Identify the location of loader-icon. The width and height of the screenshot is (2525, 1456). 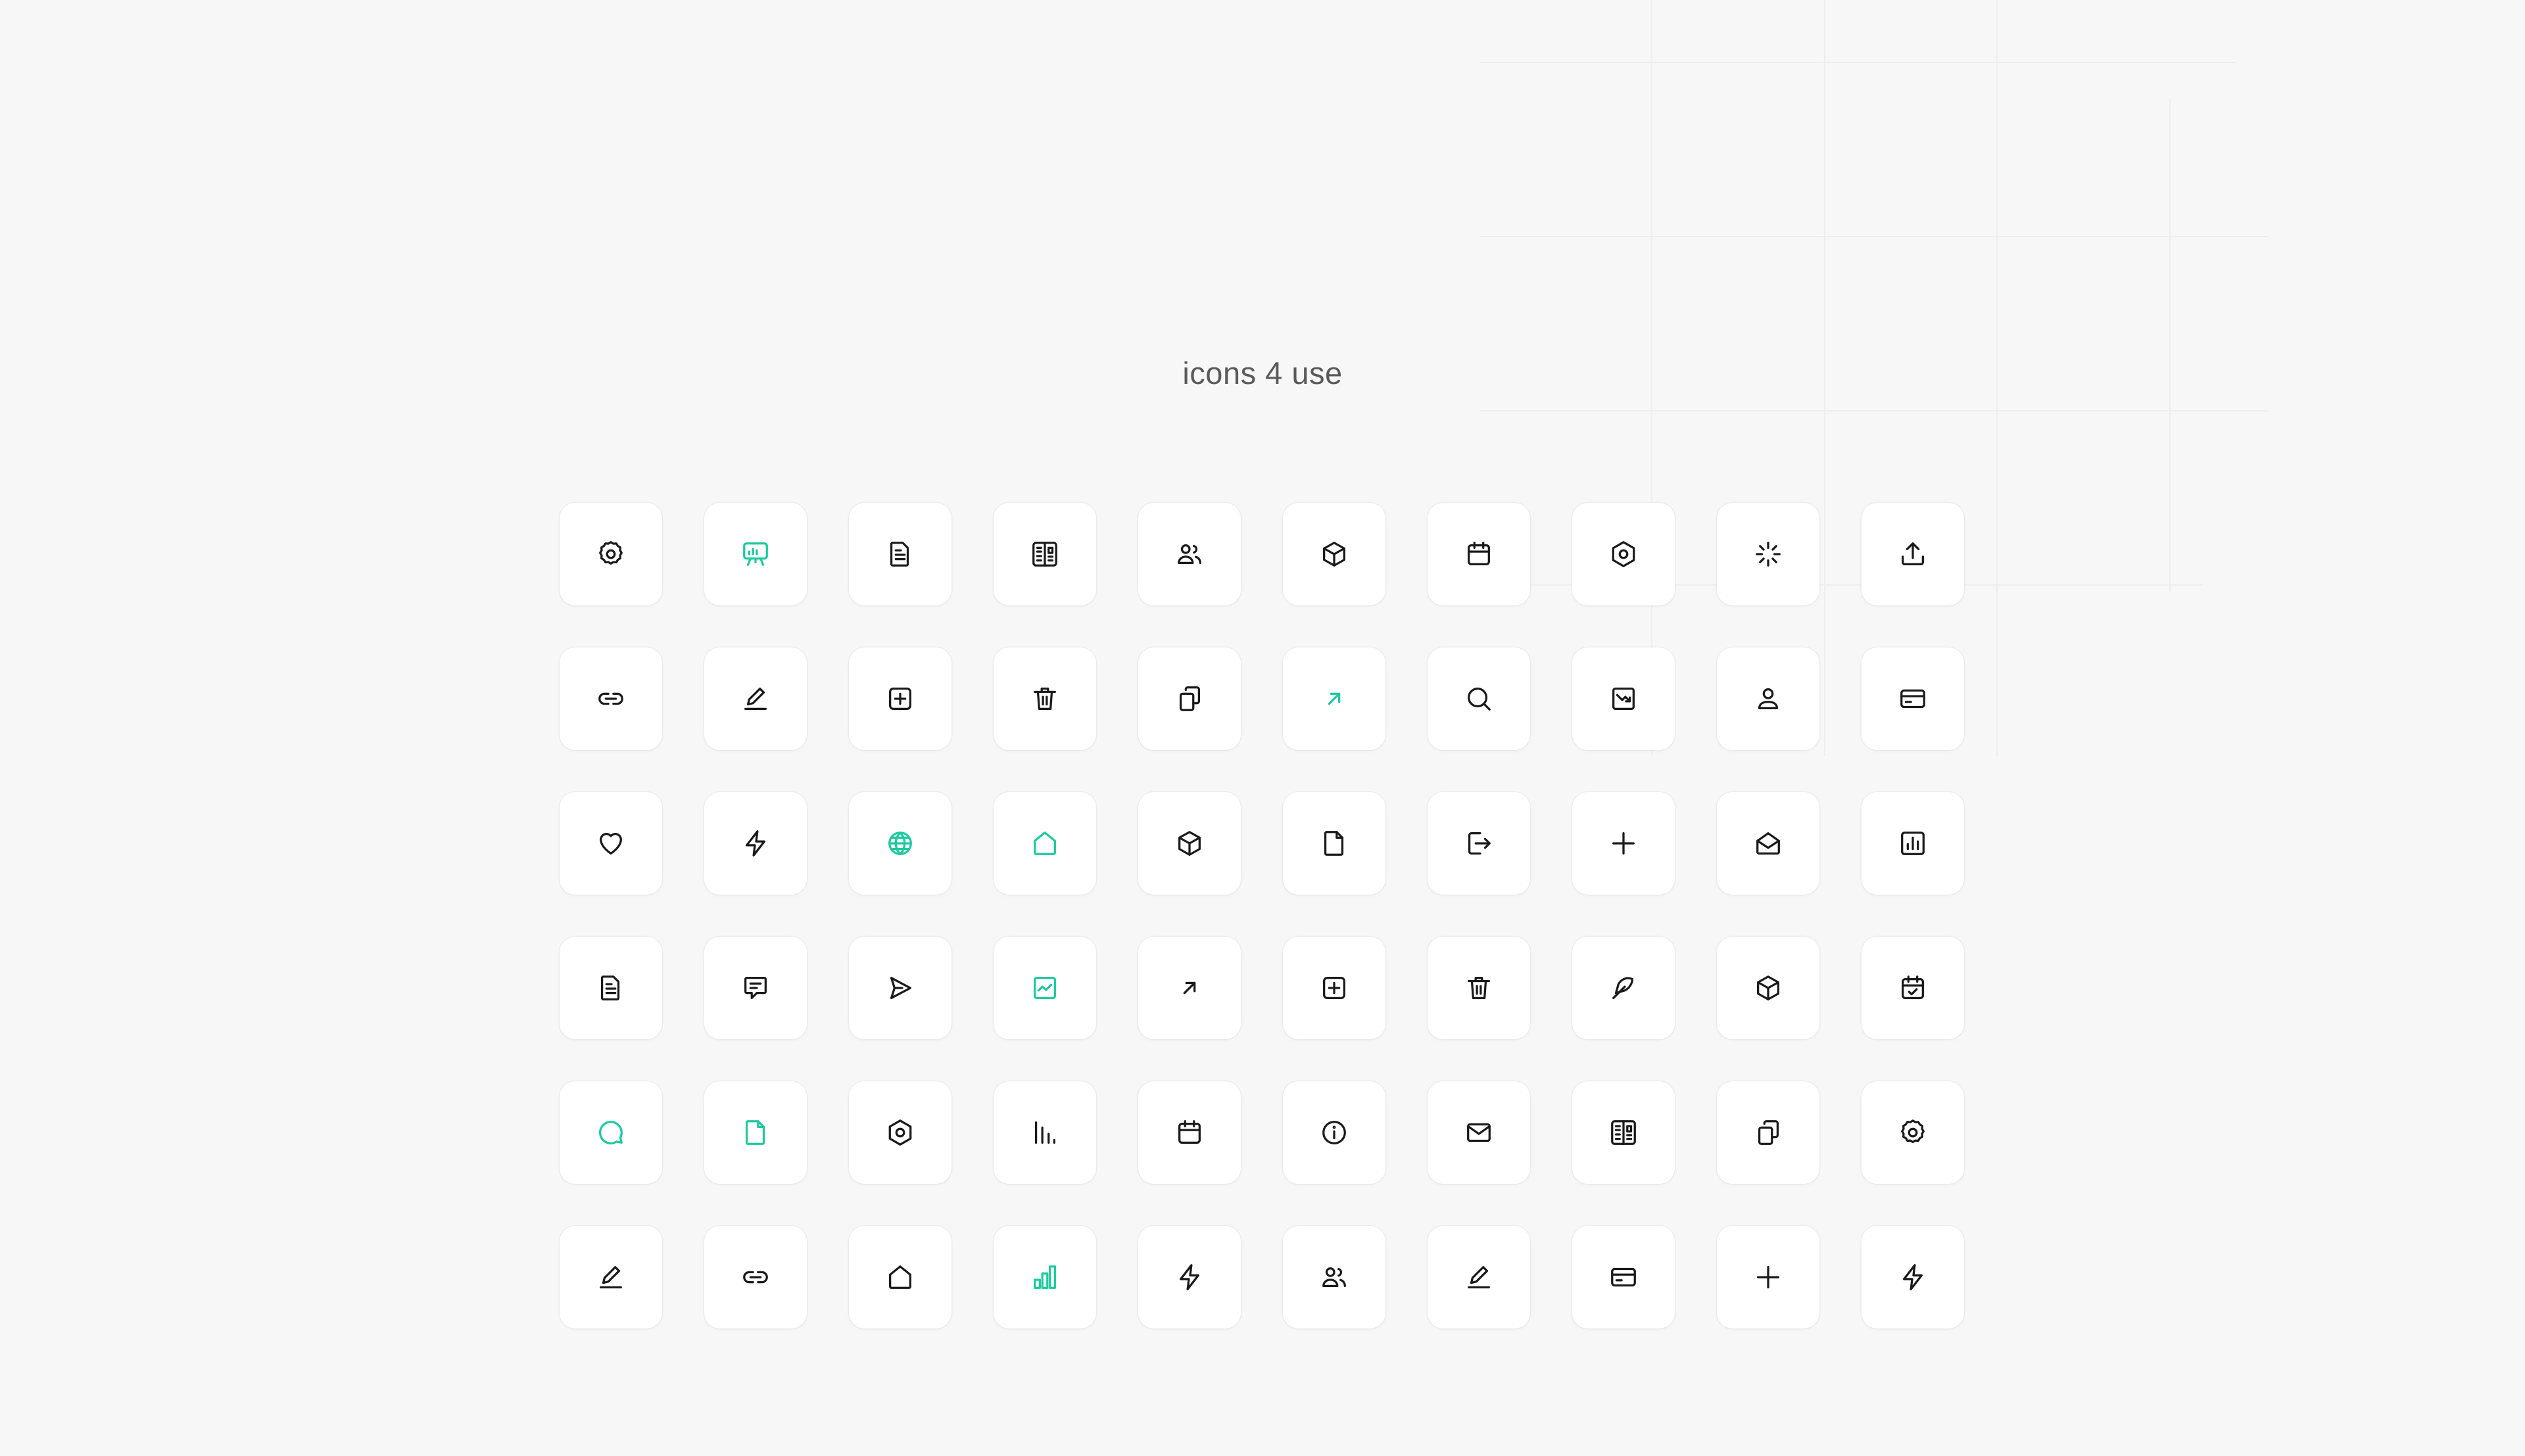
(1769, 554).